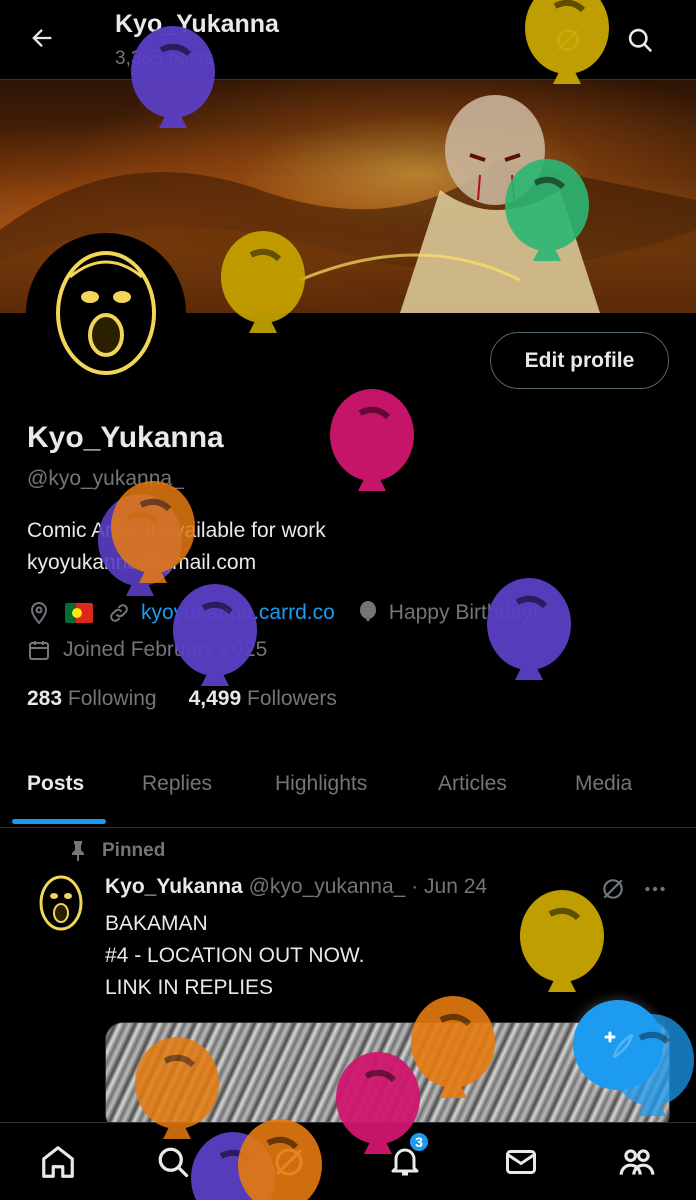 The image size is (696, 1200). I want to click on nav-notifications: 3, so click(407, 1157).